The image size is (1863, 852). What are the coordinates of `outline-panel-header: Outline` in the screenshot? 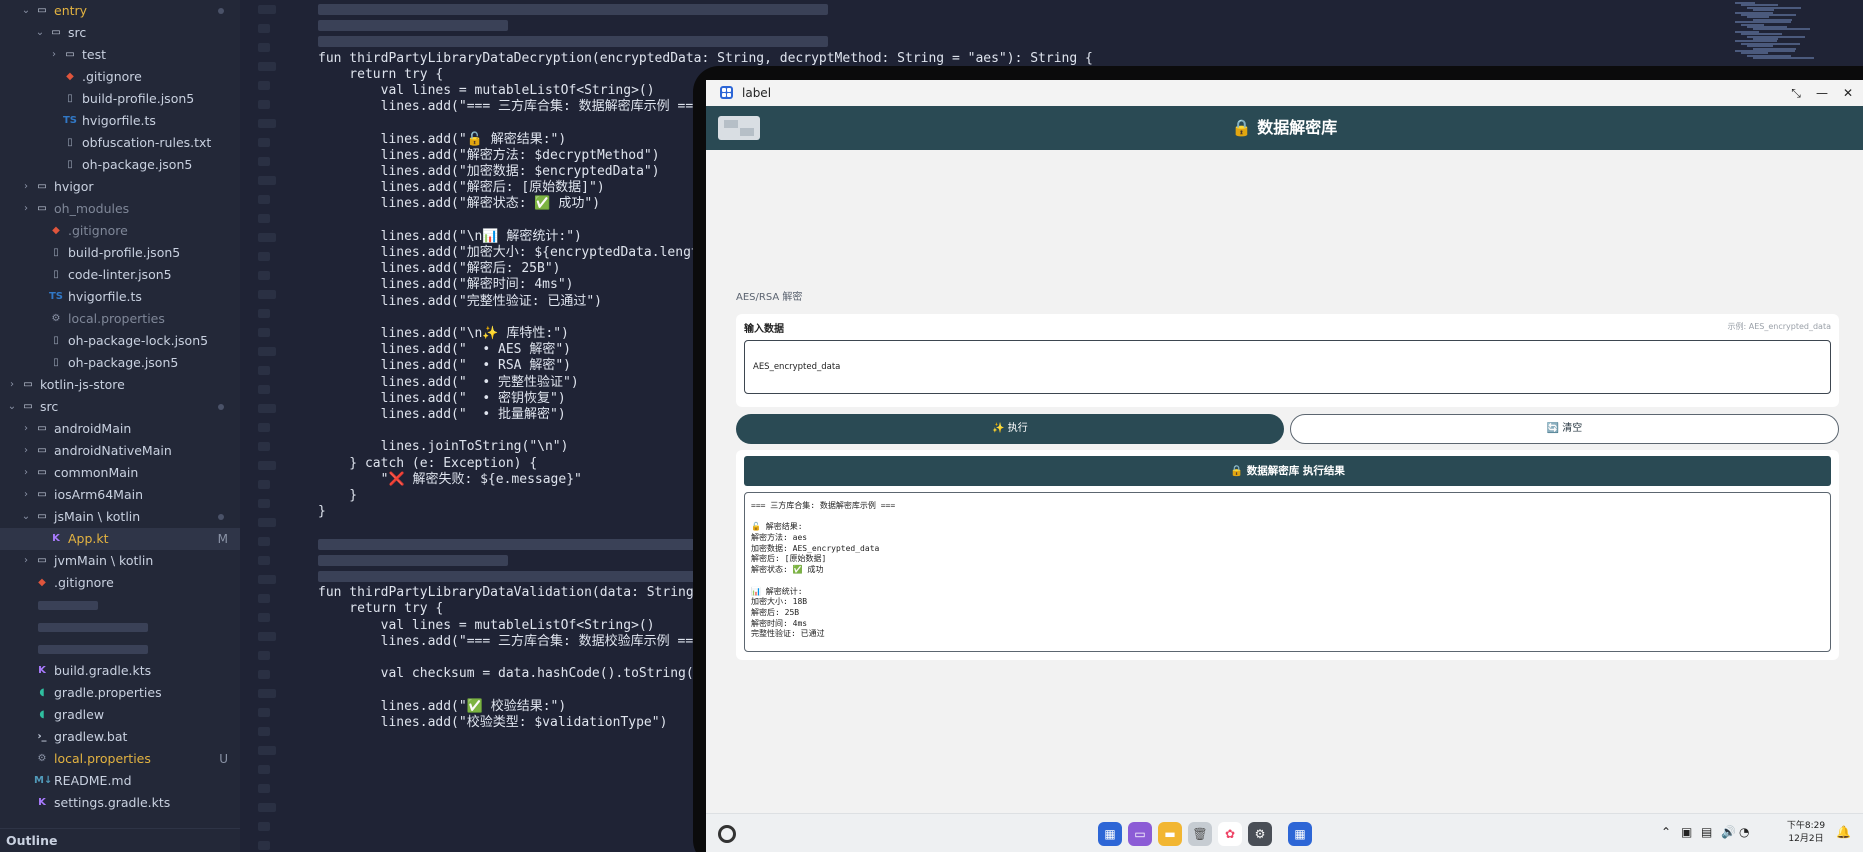 It's located at (120, 840).